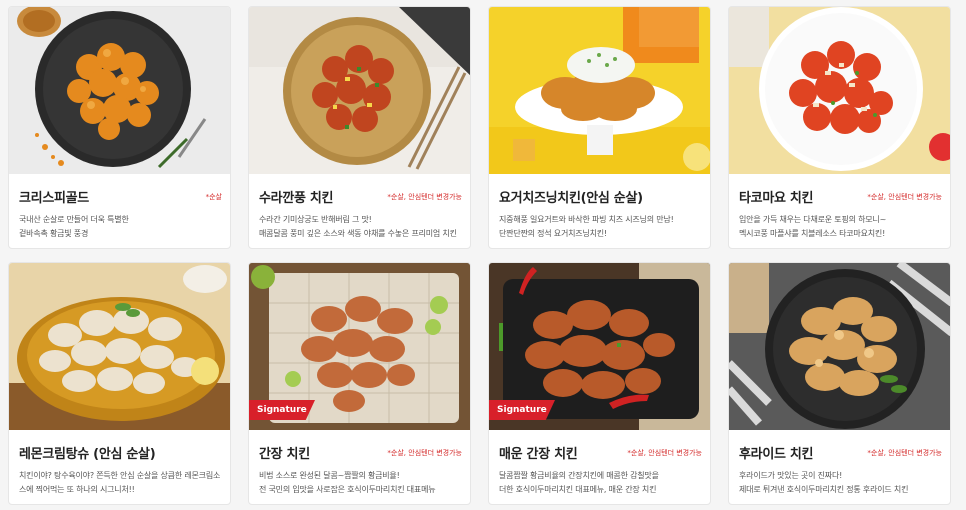  What do you see at coordinates (538, 452) in the screenshot?
I see `menu-name: 매운 간장 치킨` at bounding box center [538, 452].